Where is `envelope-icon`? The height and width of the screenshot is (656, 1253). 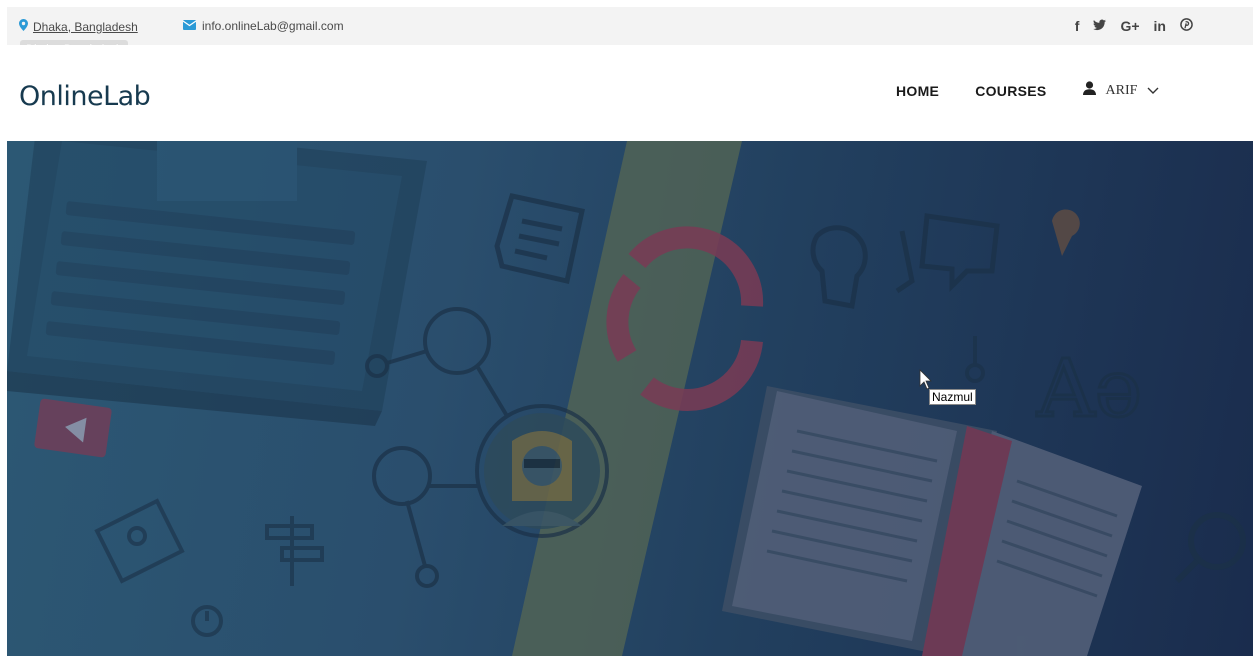 envelope-icon is located at coordinates (189, 26).